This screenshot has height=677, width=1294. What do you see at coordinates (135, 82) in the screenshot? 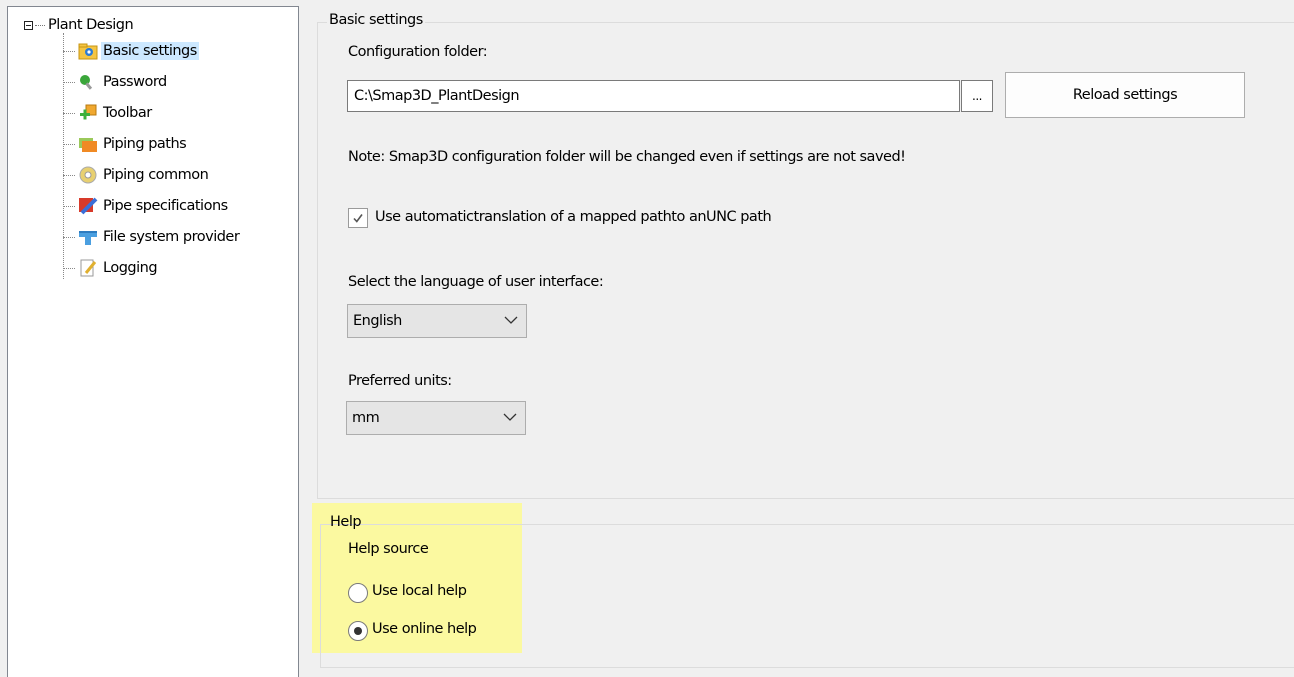
I see `tree-item-label: Password` at bounding box center [135, 82].